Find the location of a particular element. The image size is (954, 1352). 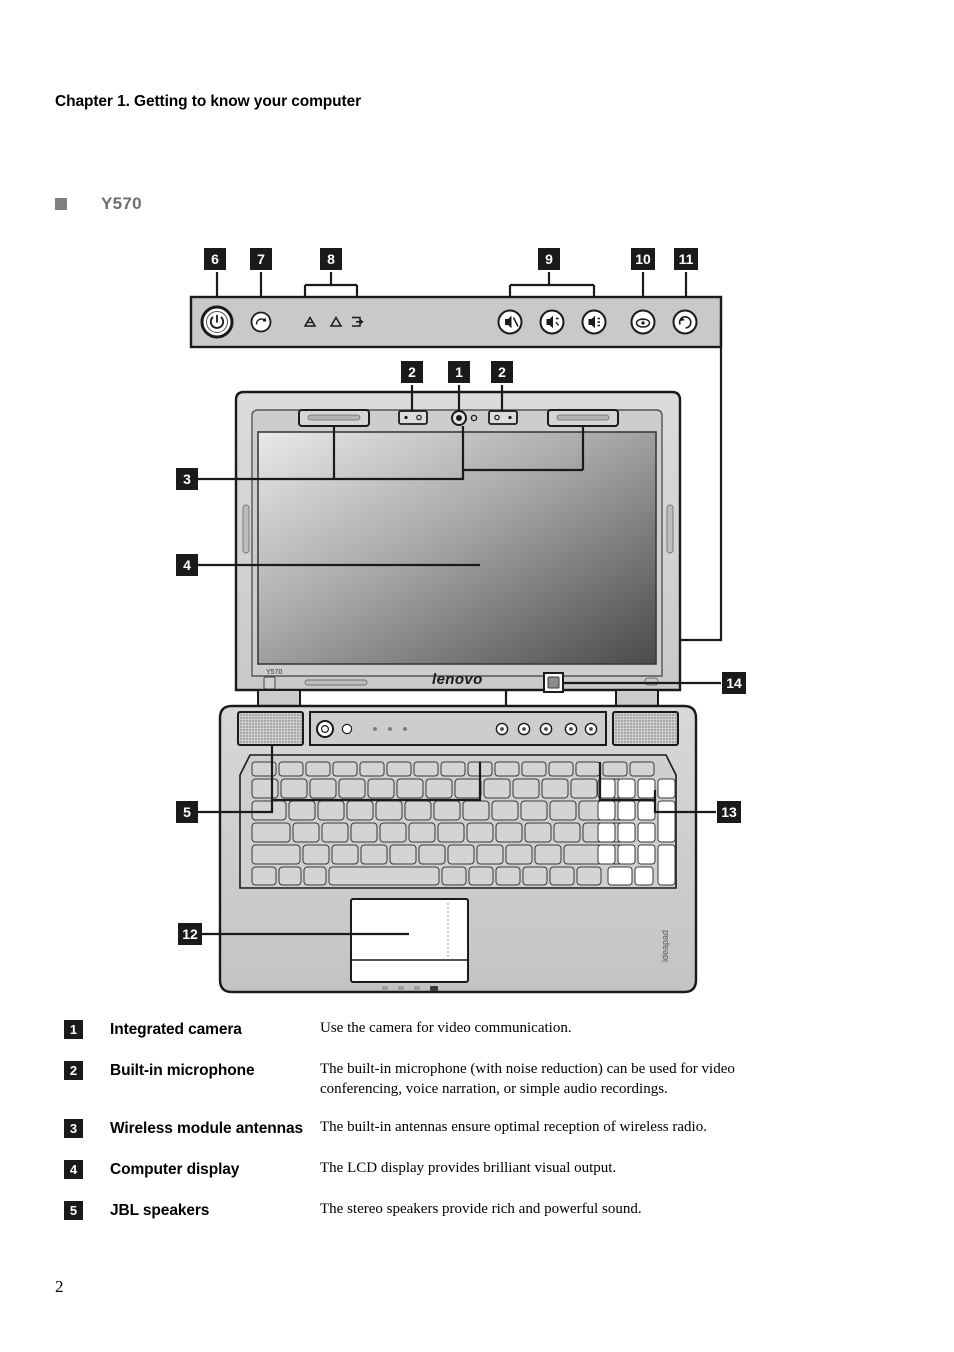

laptop-lid: Y570 lenovo is located at coordinates (458, 541).